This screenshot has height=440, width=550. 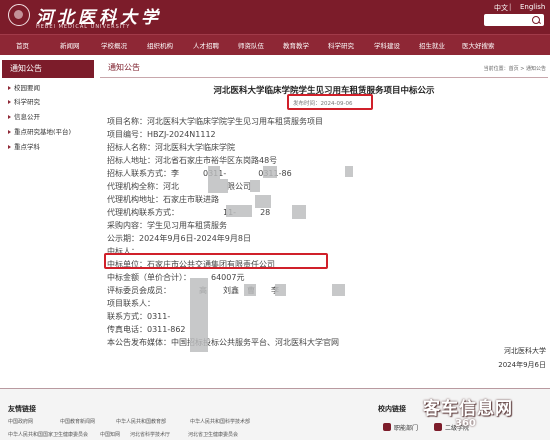 What do you see at coordinates (206, 45) in the screenshot?
I see `nav-item-recruitment: 人才招聘` at bounding box center [206, 45].